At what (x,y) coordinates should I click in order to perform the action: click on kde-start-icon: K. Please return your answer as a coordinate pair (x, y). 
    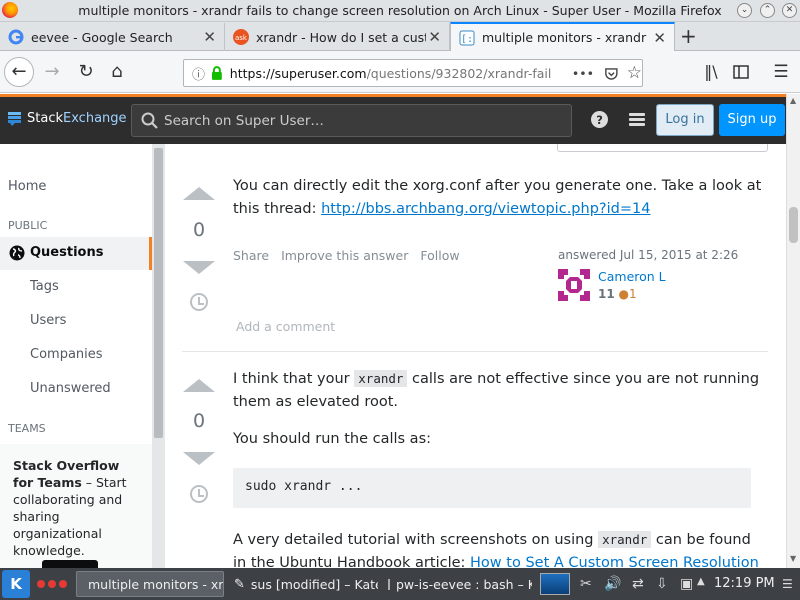
    Looking at the image, I should click on (16, 584).